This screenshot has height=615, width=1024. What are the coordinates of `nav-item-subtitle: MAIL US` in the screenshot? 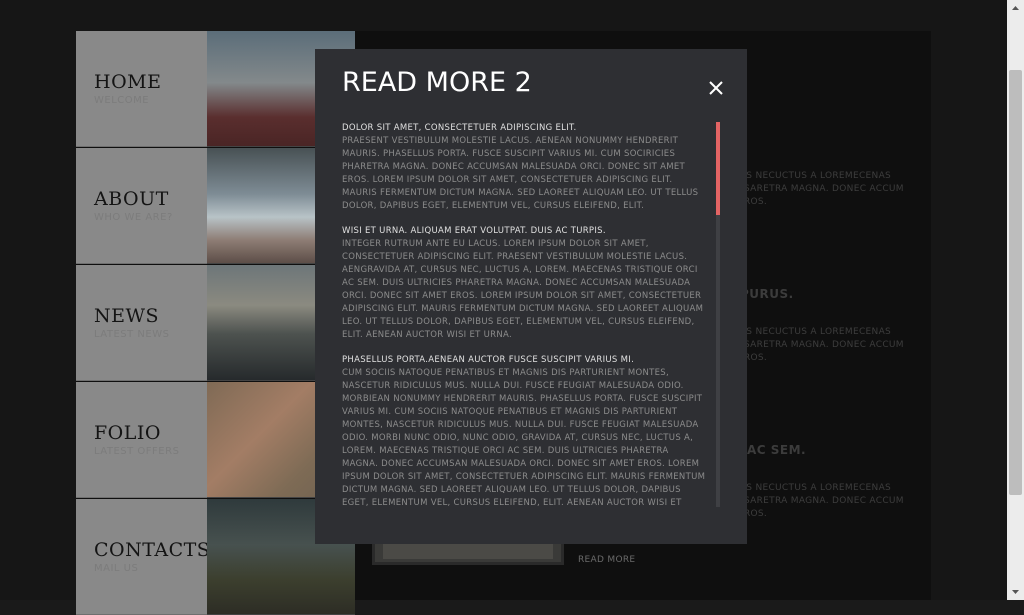 It's located at (116, 568).